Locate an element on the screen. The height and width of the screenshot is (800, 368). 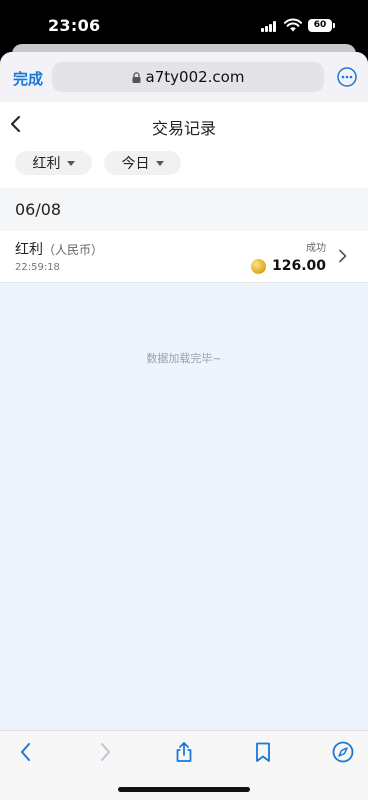
transaction-row: 红利（人民币） 22:59:18 成功 126.00 is located at coordinates (184, 257).